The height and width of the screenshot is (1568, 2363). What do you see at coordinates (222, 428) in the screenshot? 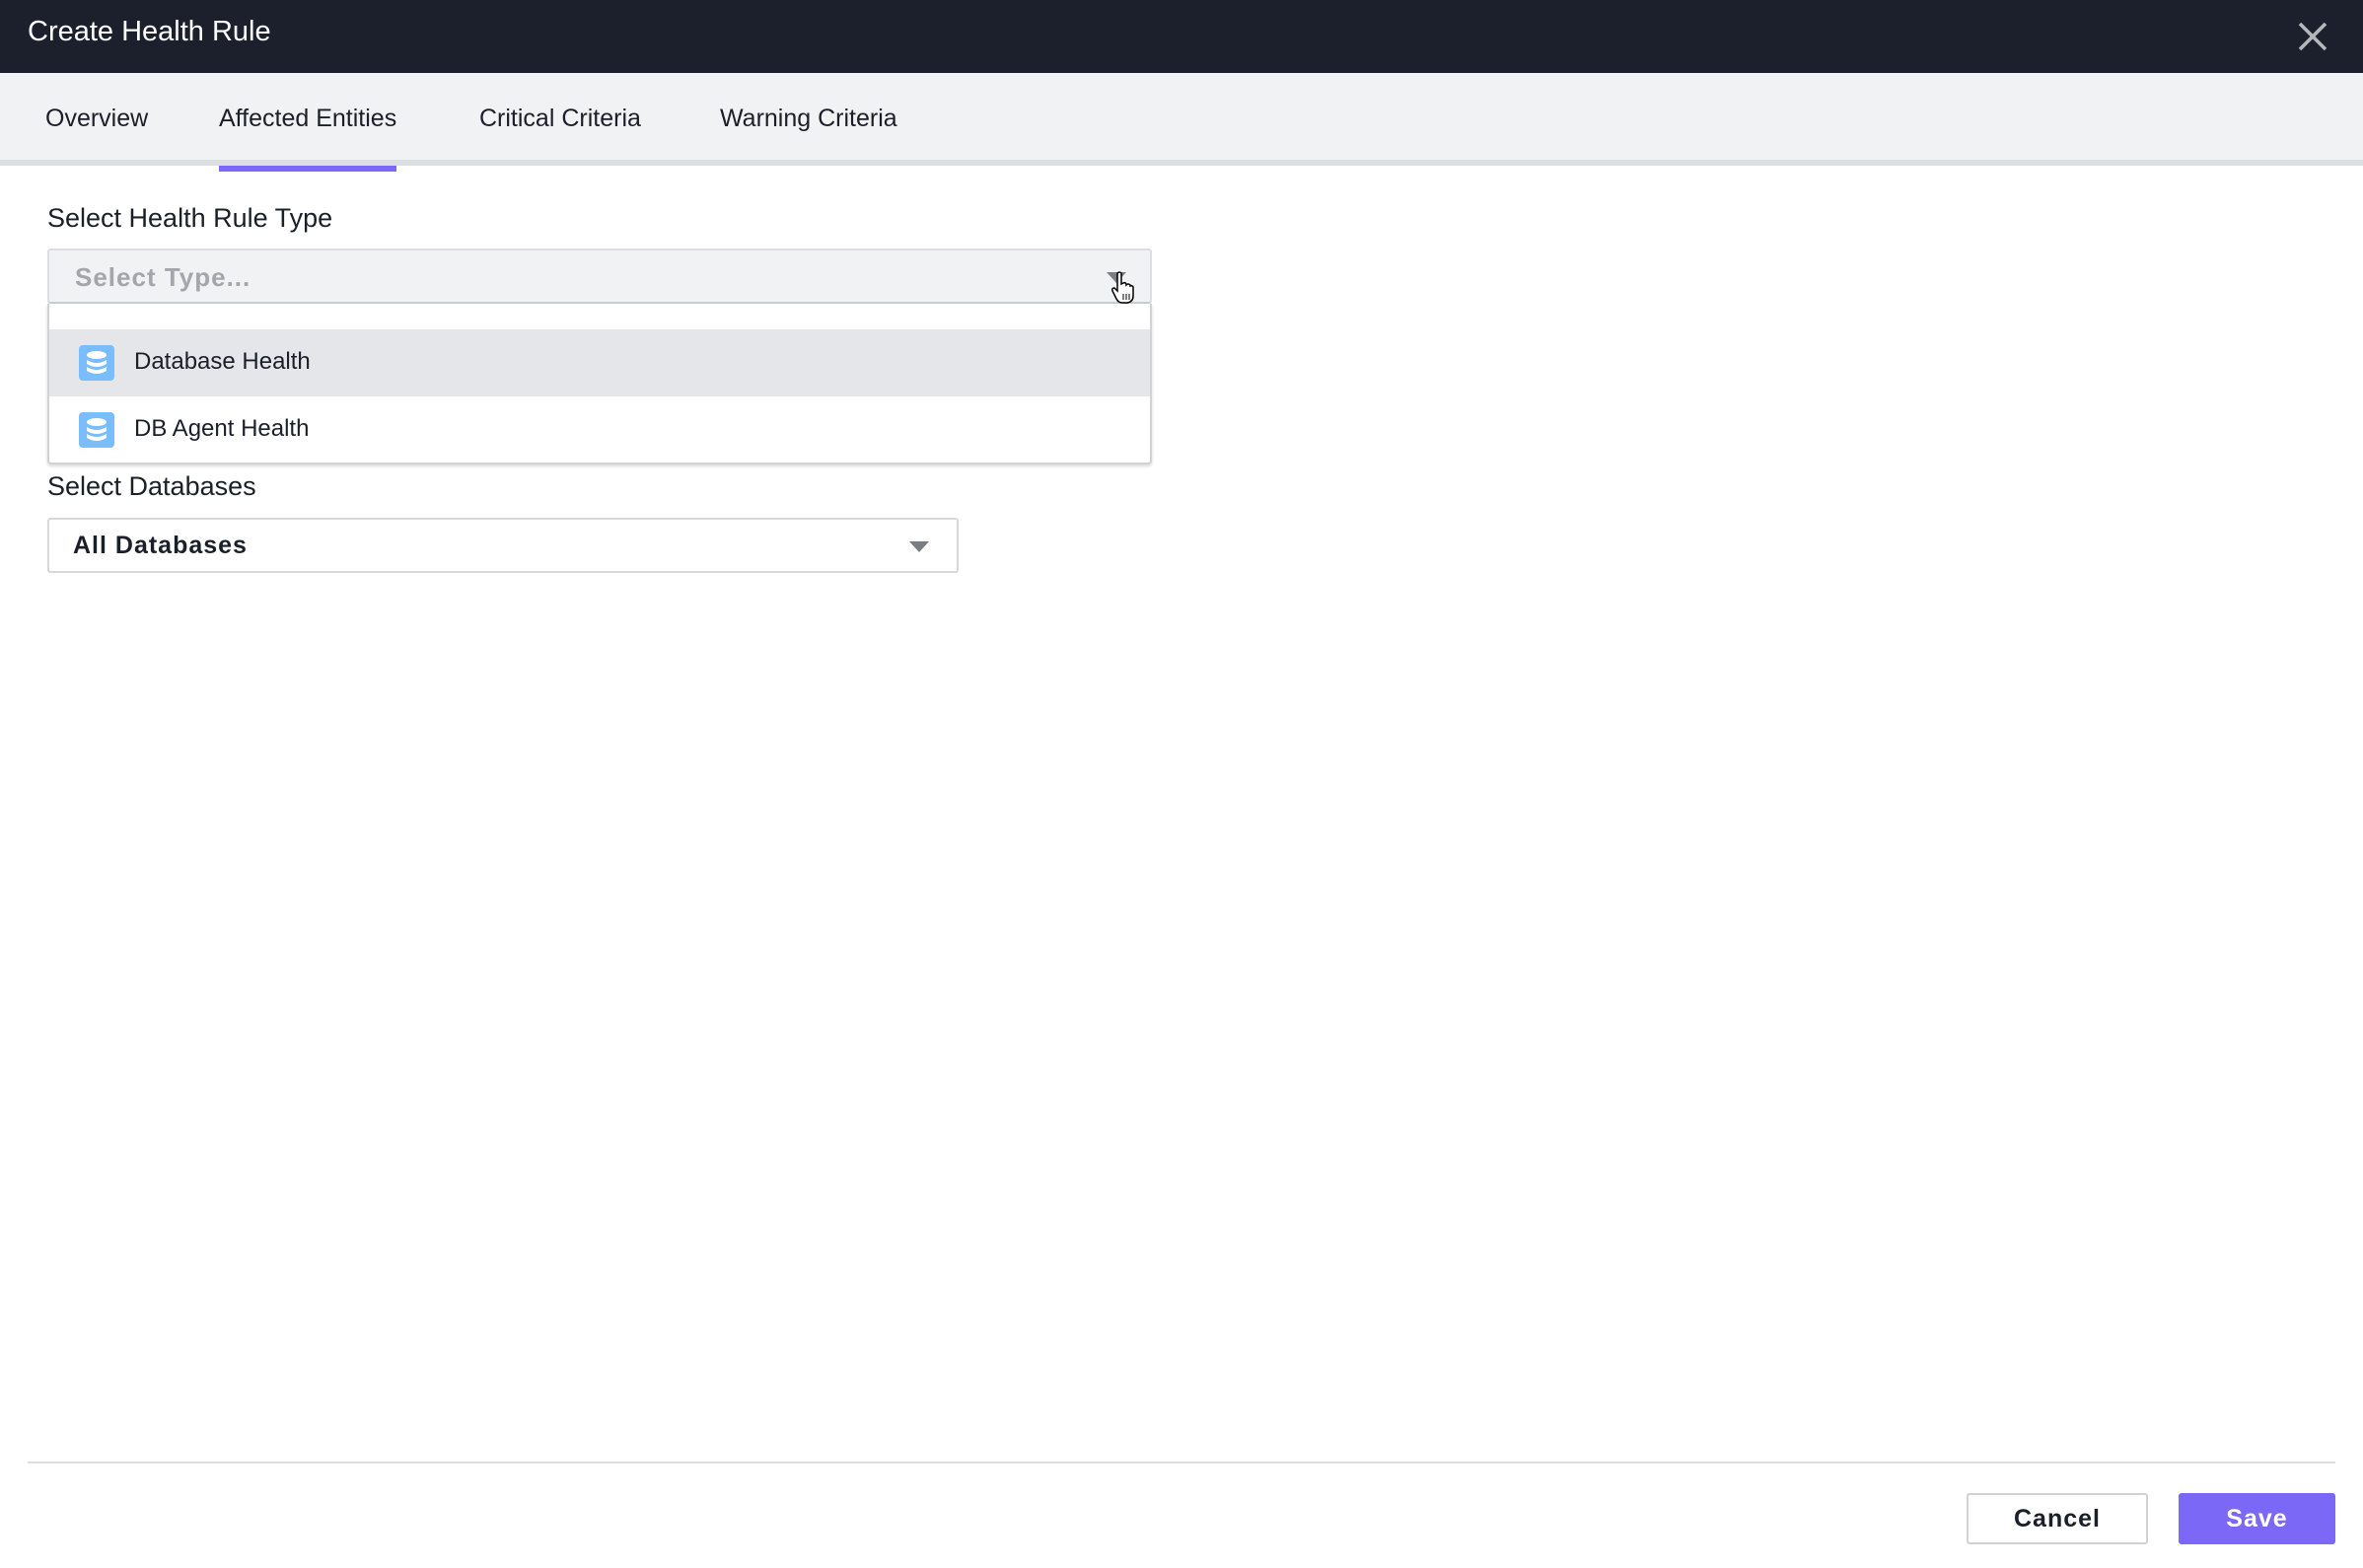
I see `option-label: DB Agent Health` at bounding box center [222, 428].